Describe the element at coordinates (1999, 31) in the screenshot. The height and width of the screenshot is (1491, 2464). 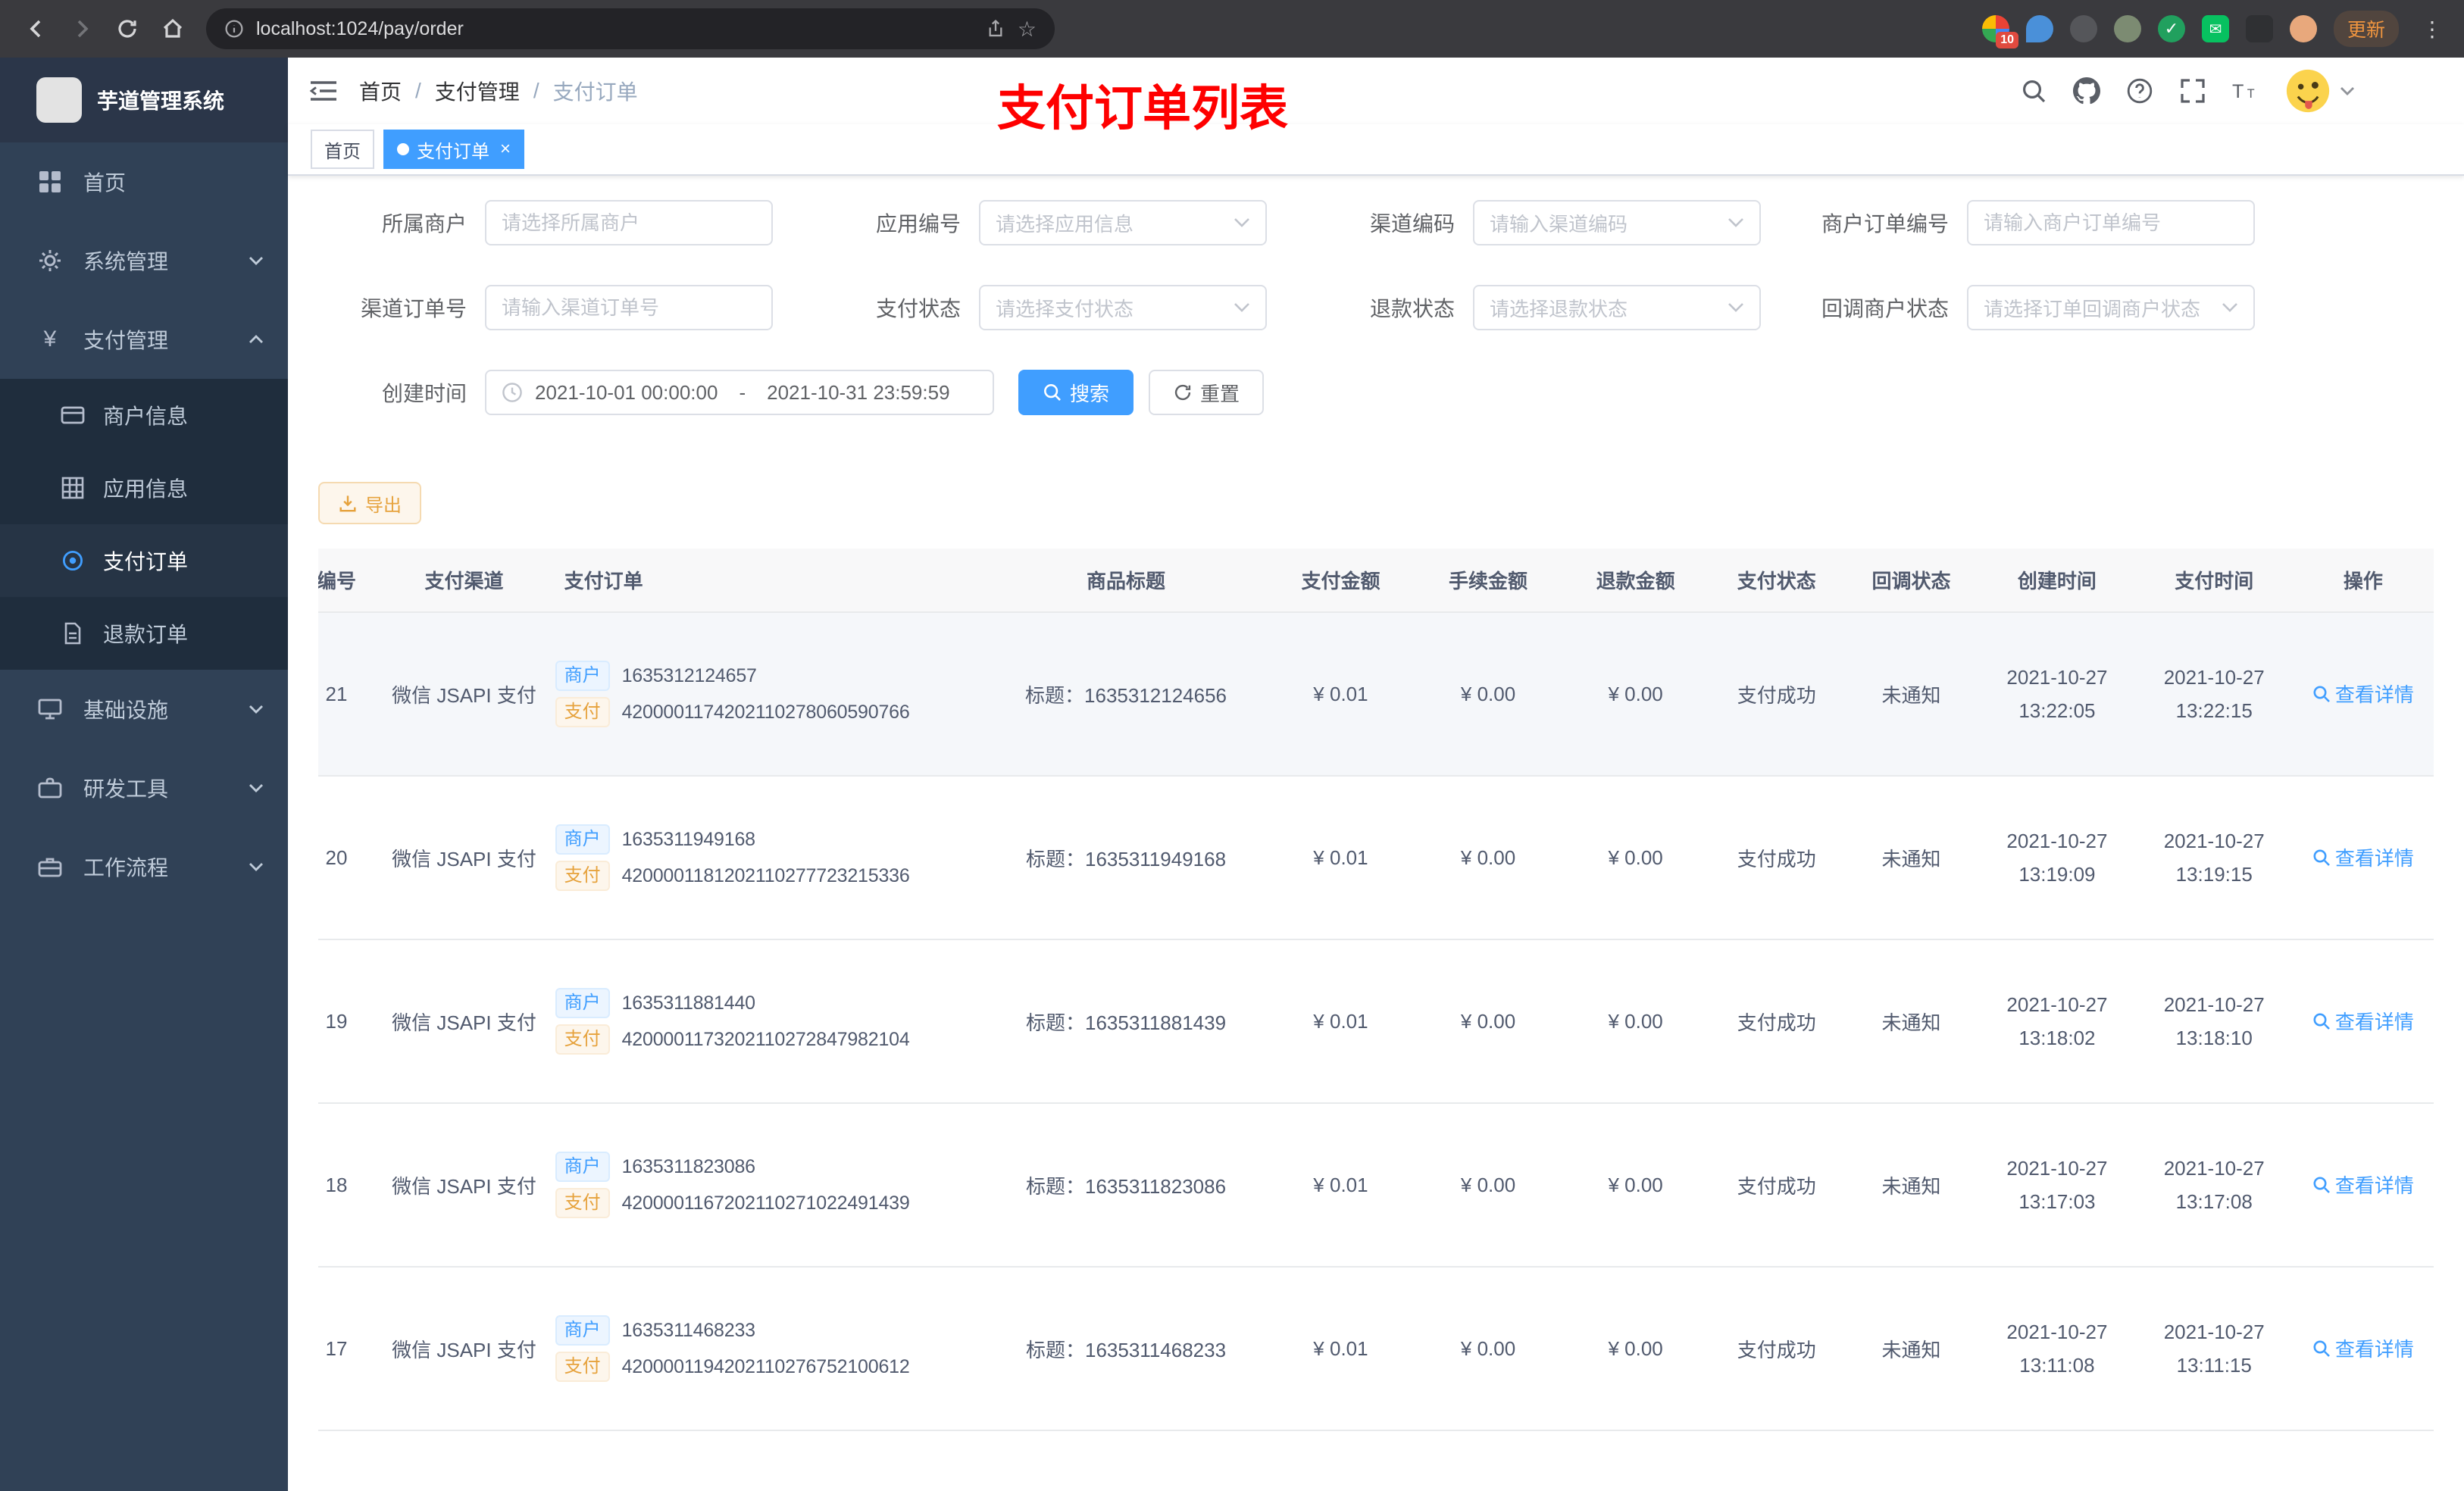
I see `extension-colorful-icon: 10` at that location.